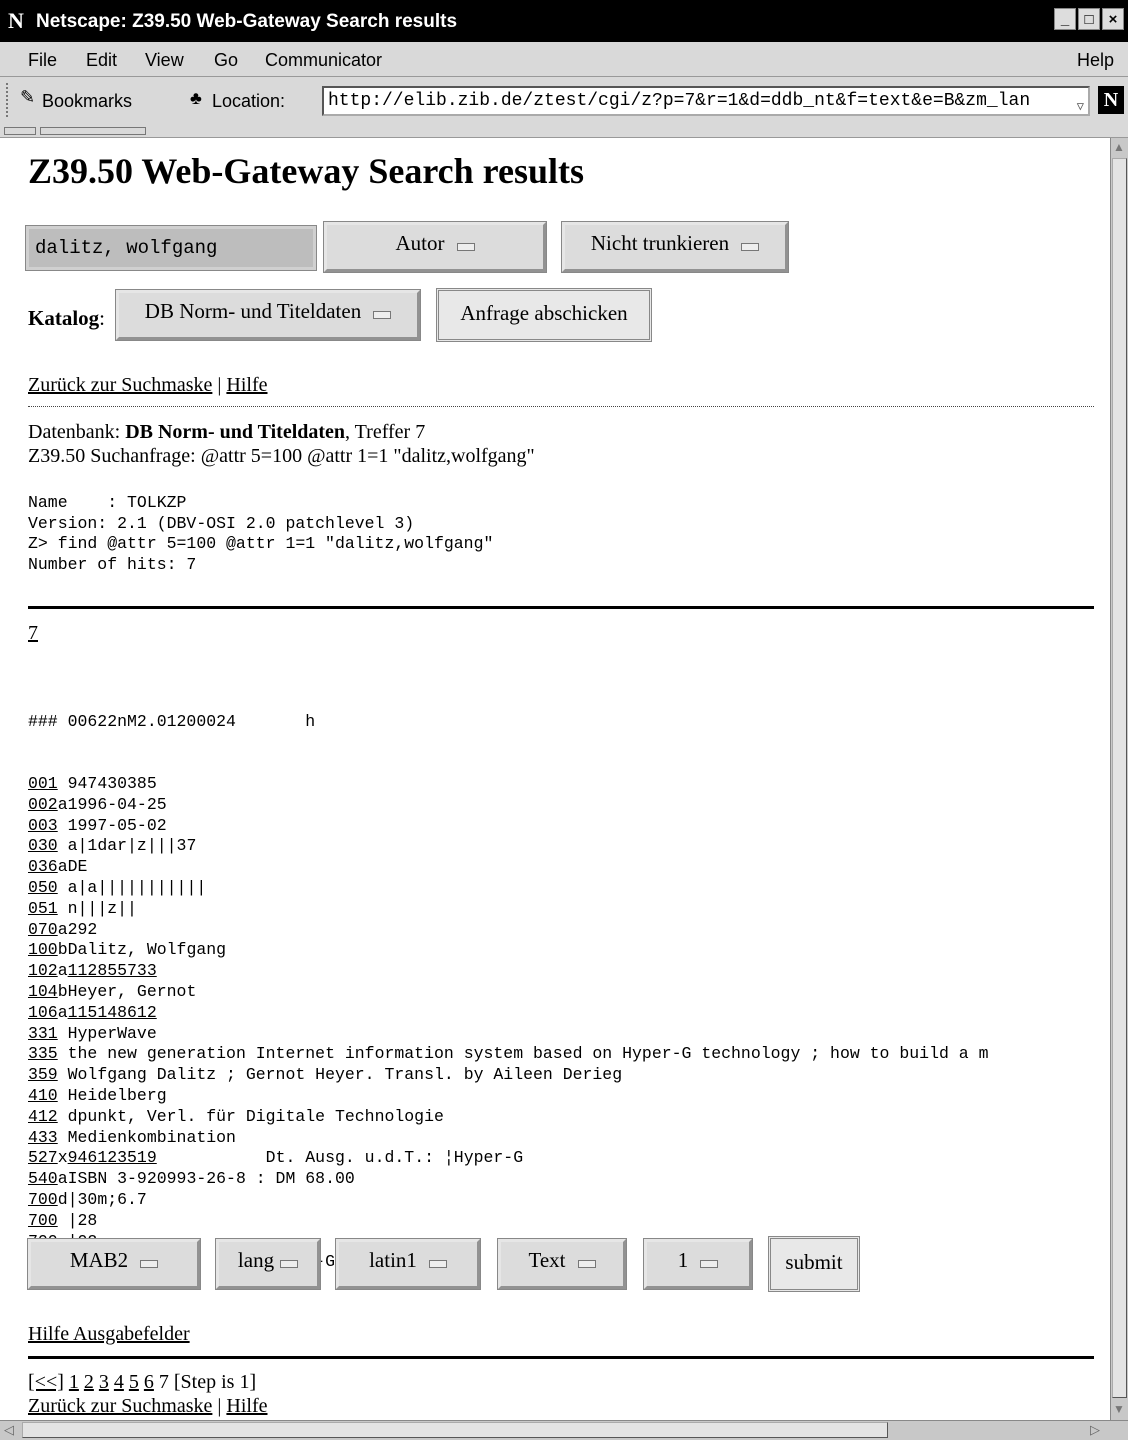 The image size is (1128, 1440). What do you see at coordinates (117, 1095) in the screenshot?
I see `field-value: Heidelberg` at bounding box center [117, 1095].